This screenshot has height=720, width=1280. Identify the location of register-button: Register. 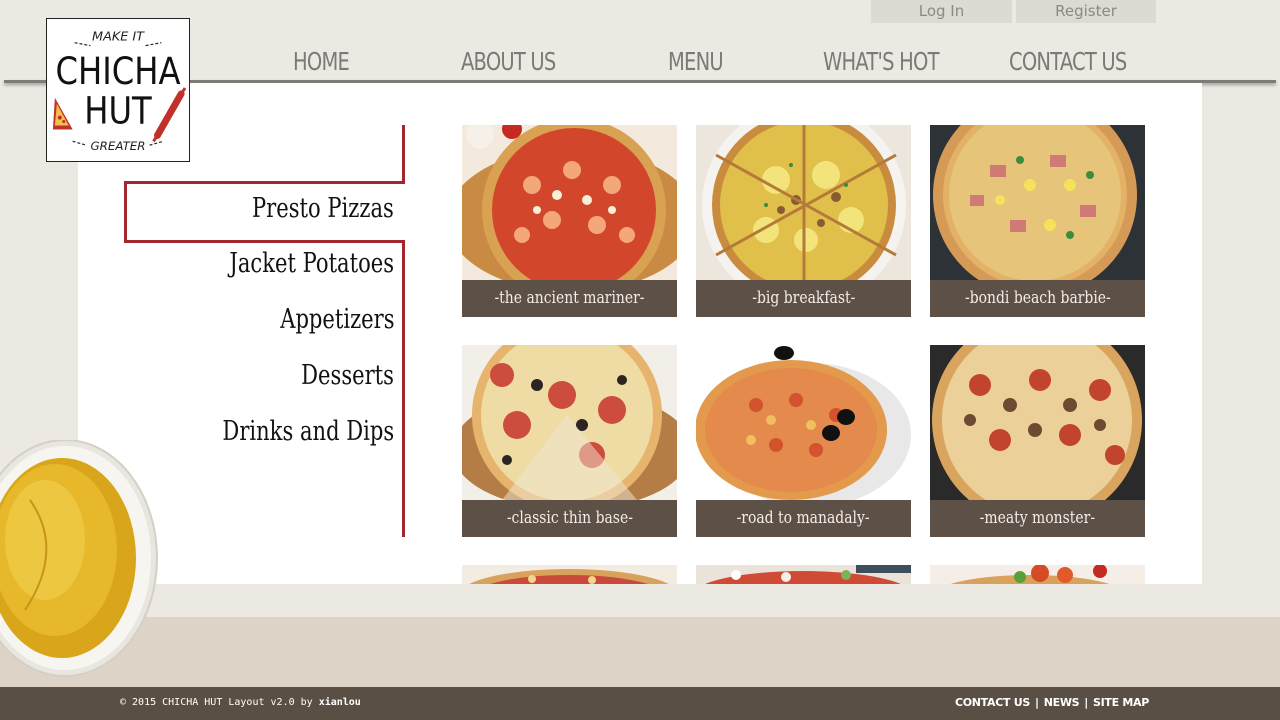
(1086, 11).